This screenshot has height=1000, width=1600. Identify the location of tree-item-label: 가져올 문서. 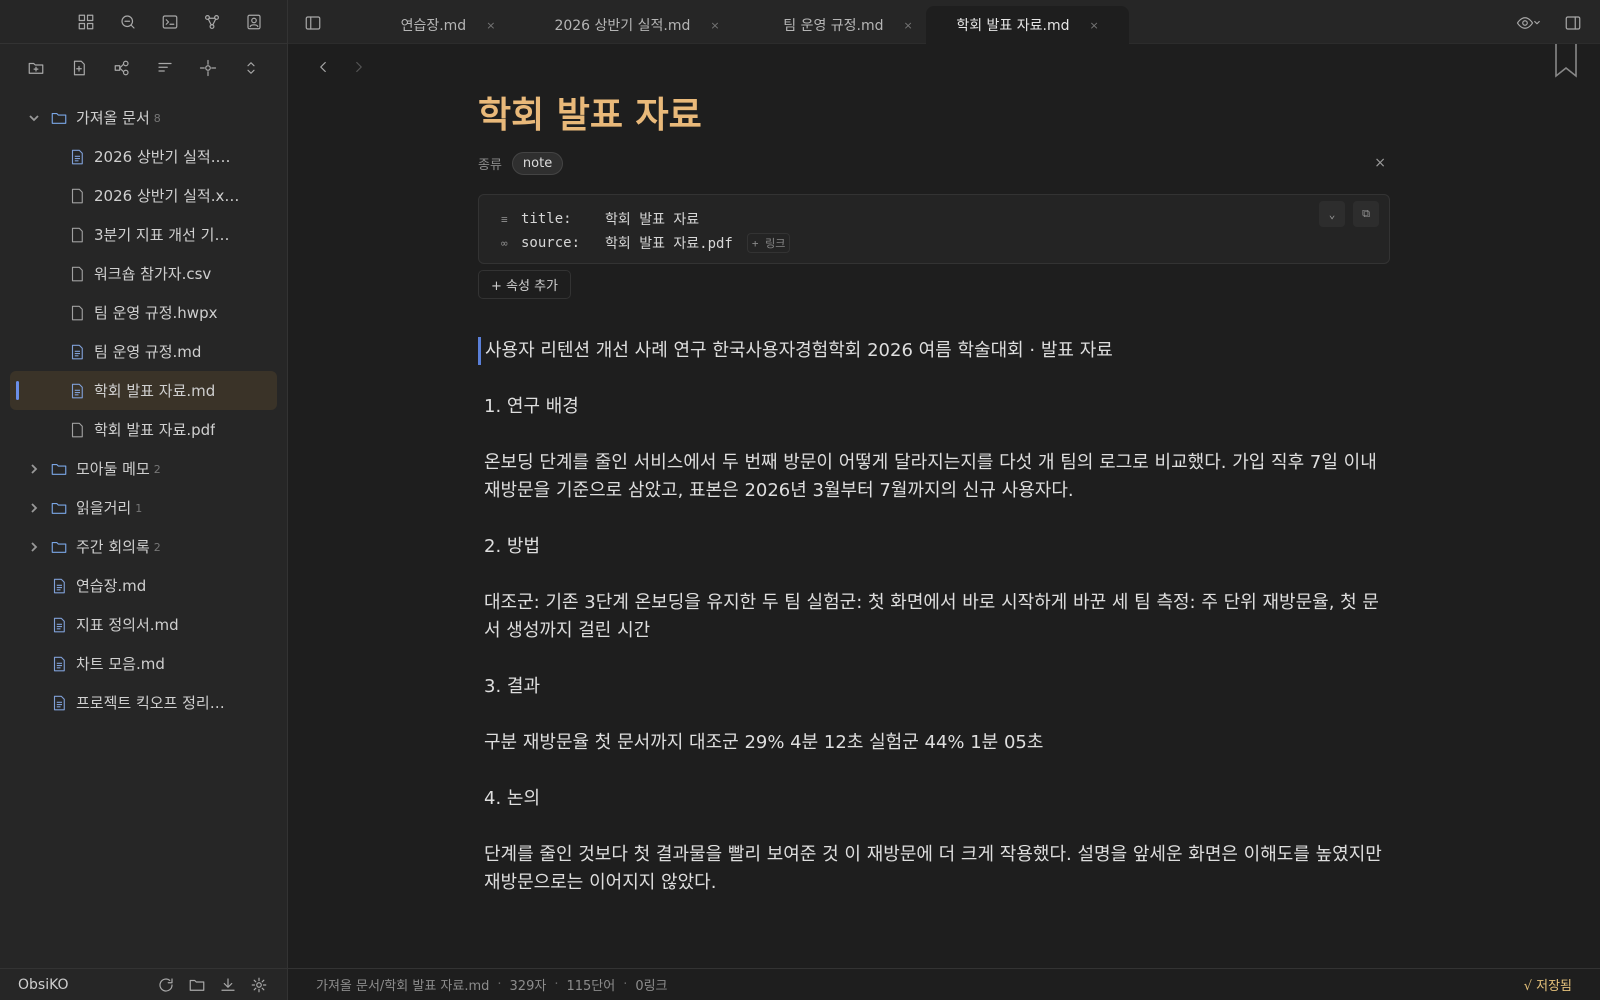
(113, 118).